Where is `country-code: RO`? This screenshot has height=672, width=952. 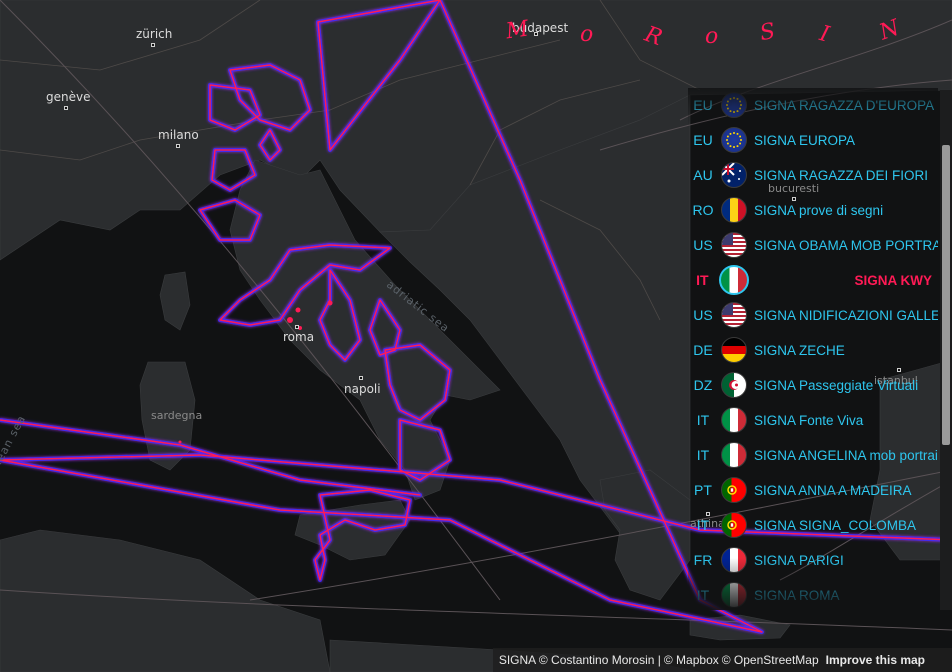
country-code: RO is located at coordinates (703, 210).